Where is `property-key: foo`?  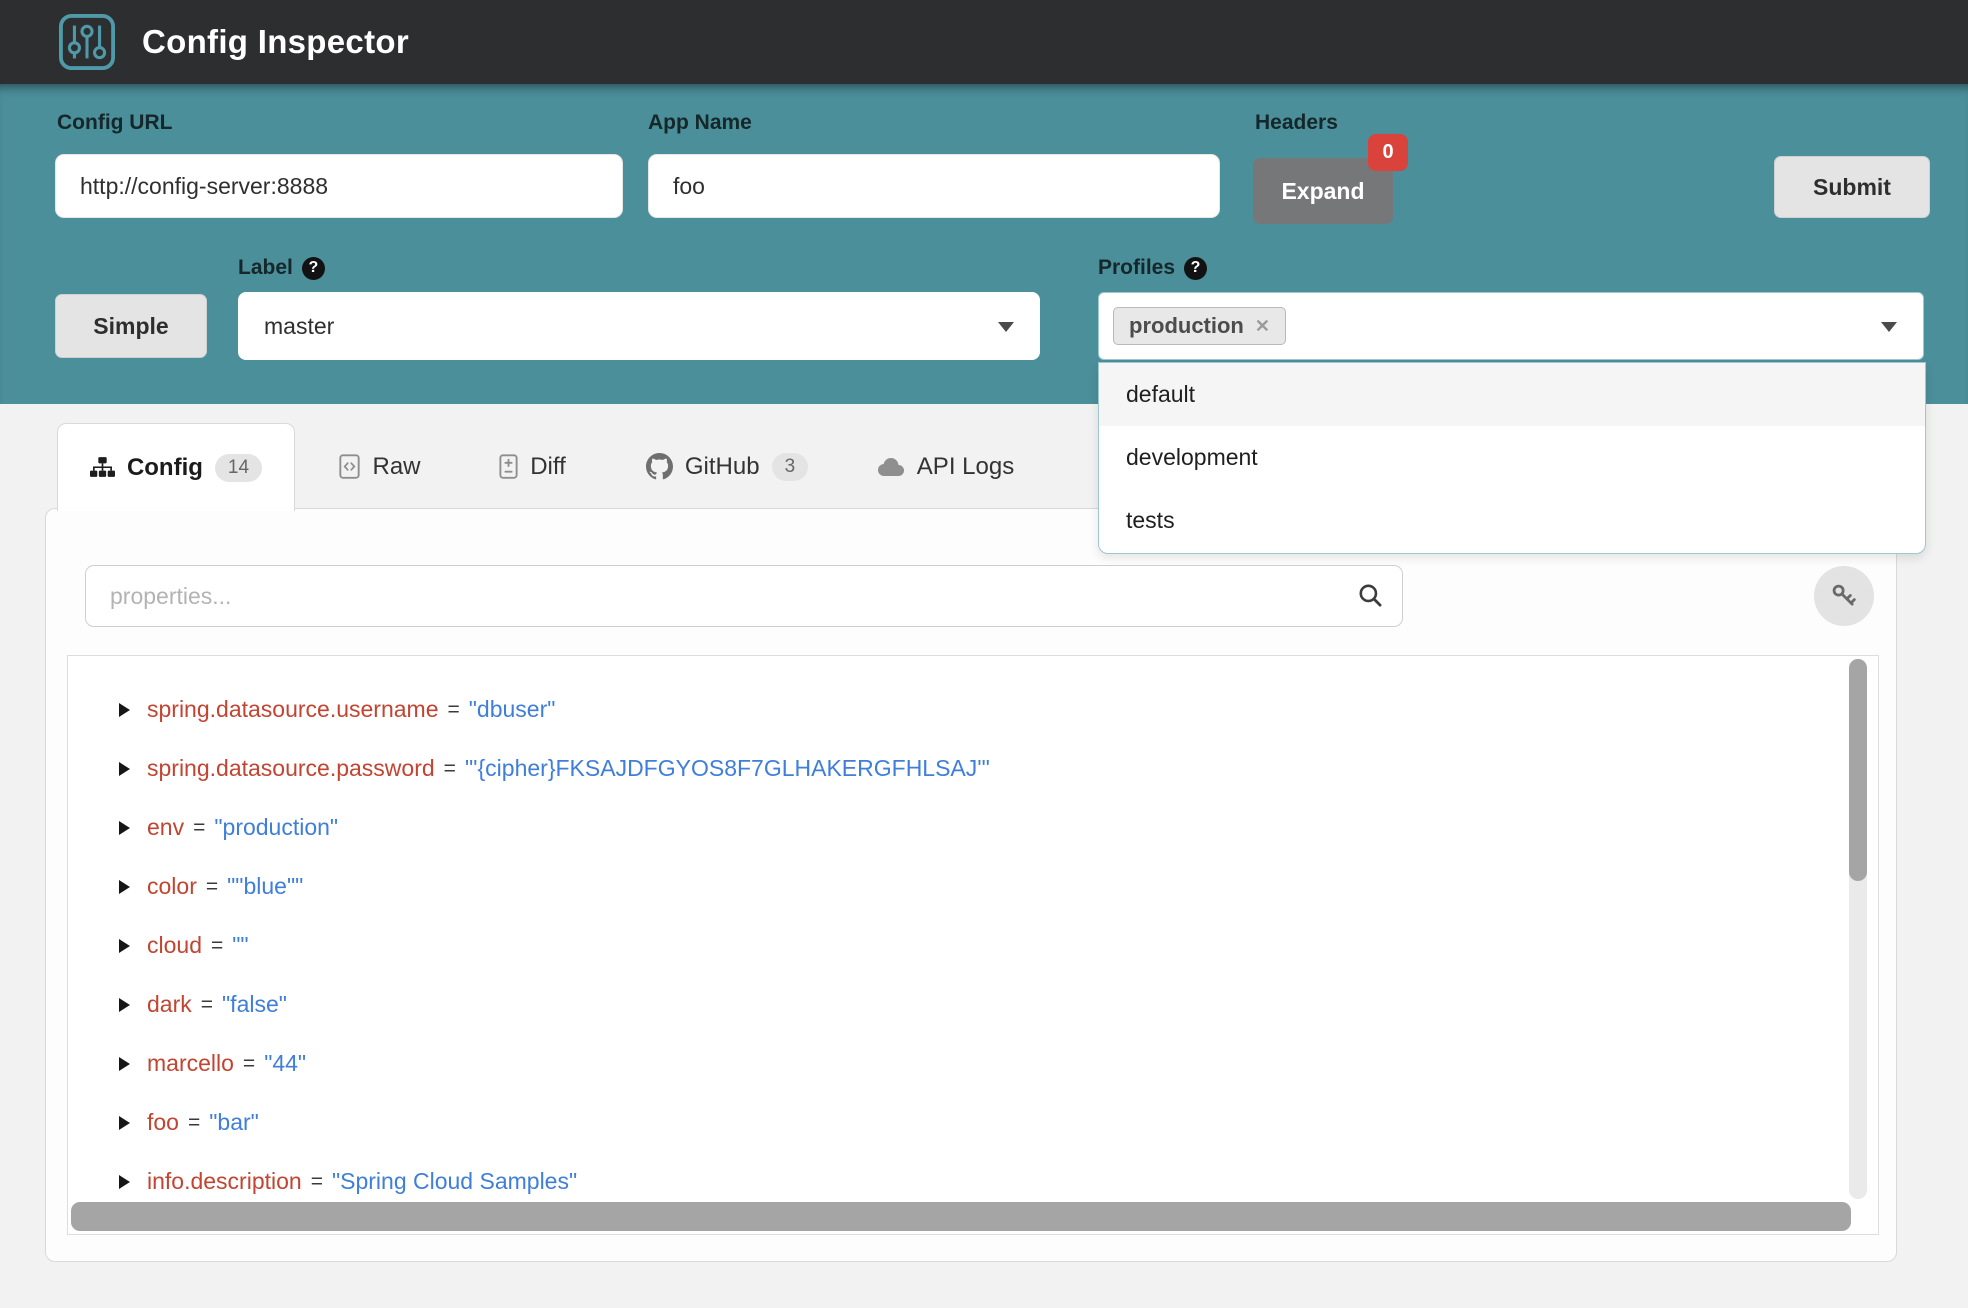 property-key: foo is located at coordinates (163, 1122).